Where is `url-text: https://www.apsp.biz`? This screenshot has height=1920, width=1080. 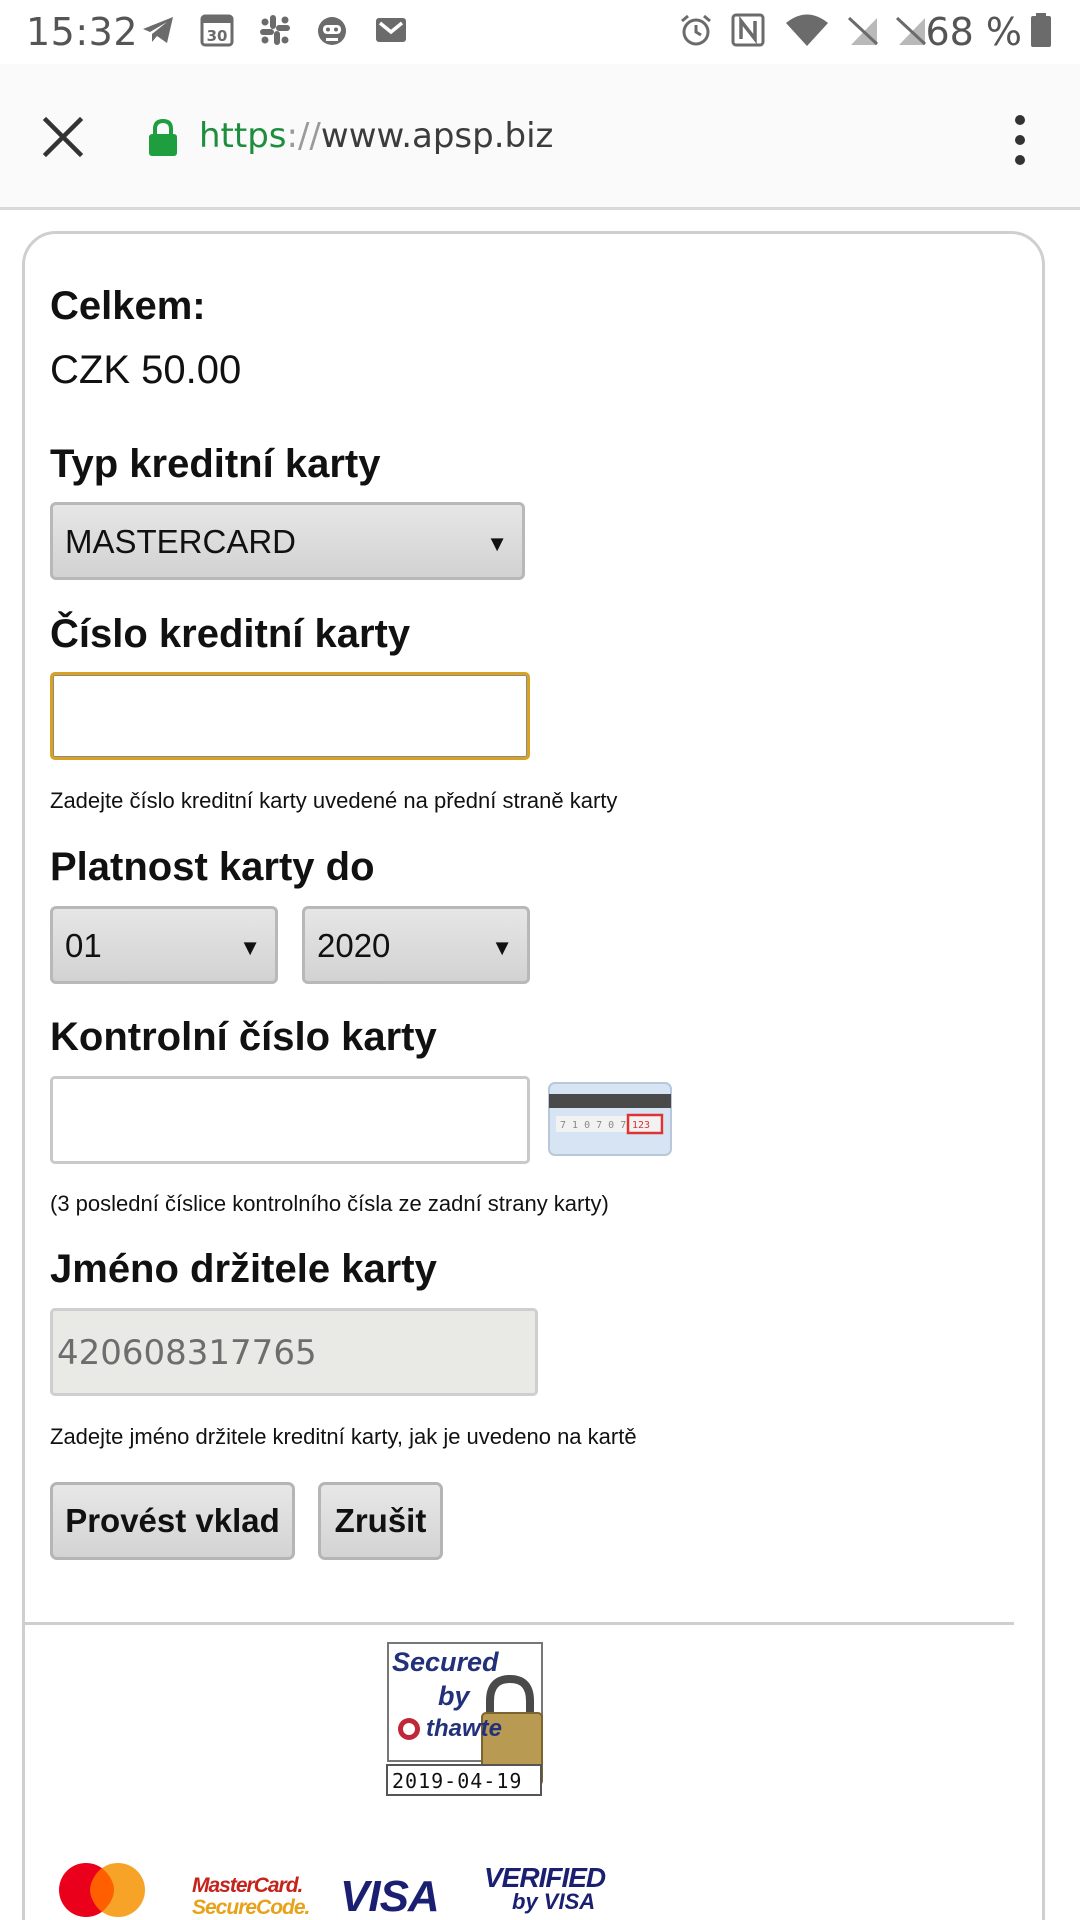 url-text: https://www.apsp.biz is located at coordinates (376, 136).